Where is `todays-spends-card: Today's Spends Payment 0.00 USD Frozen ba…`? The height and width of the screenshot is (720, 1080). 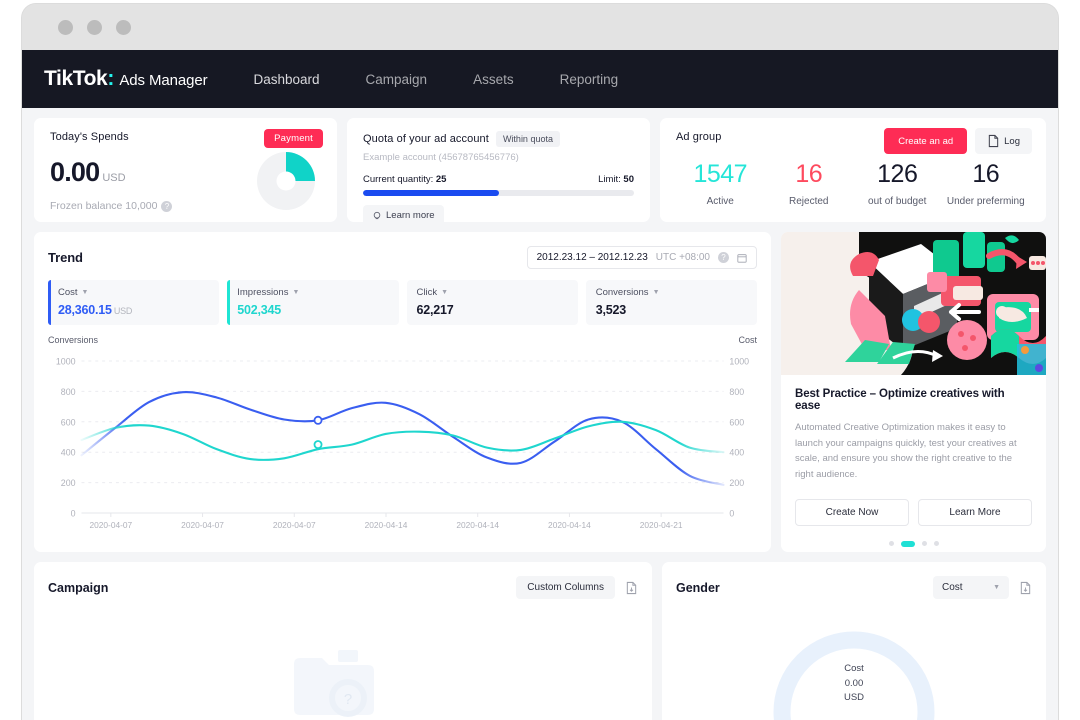
todays-spends-card: Today's Spends Payment 0.00 USD Frozen ba… is located at coordinates (185, 170).